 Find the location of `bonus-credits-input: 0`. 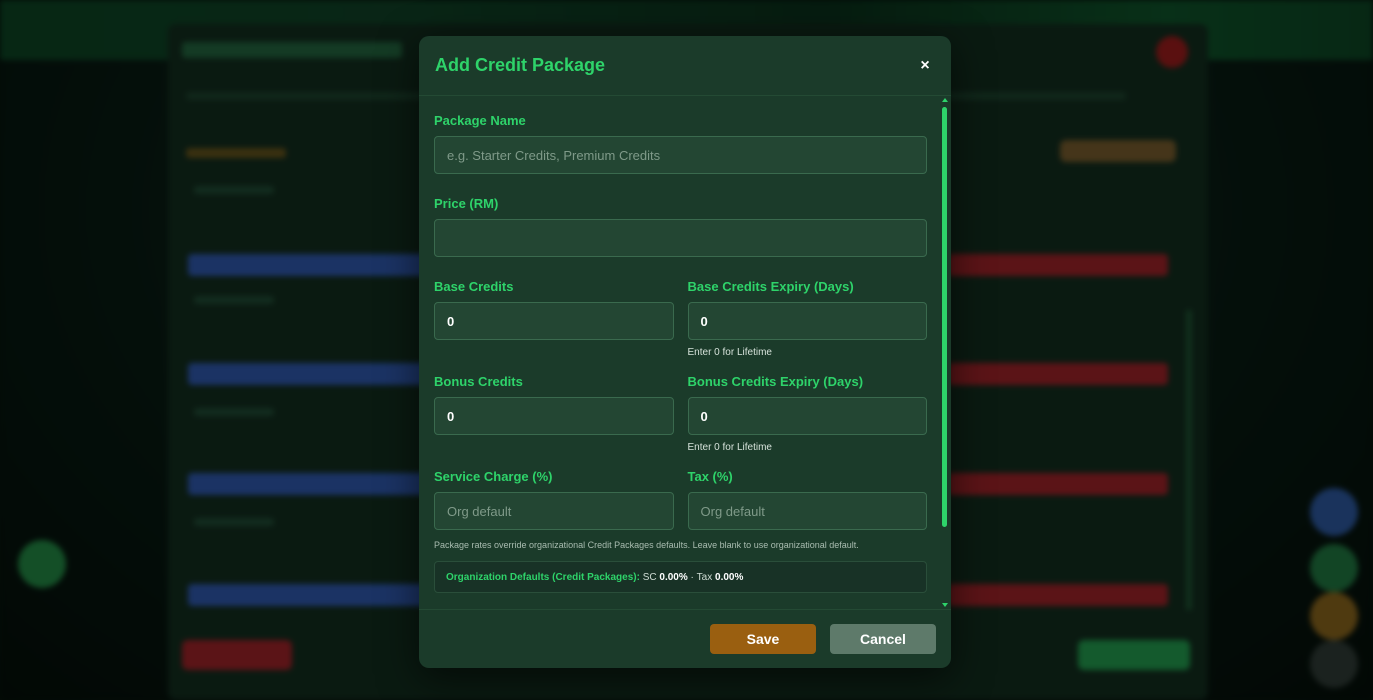

bonus-credits-input: 0 is located at coordinates (554, 416).